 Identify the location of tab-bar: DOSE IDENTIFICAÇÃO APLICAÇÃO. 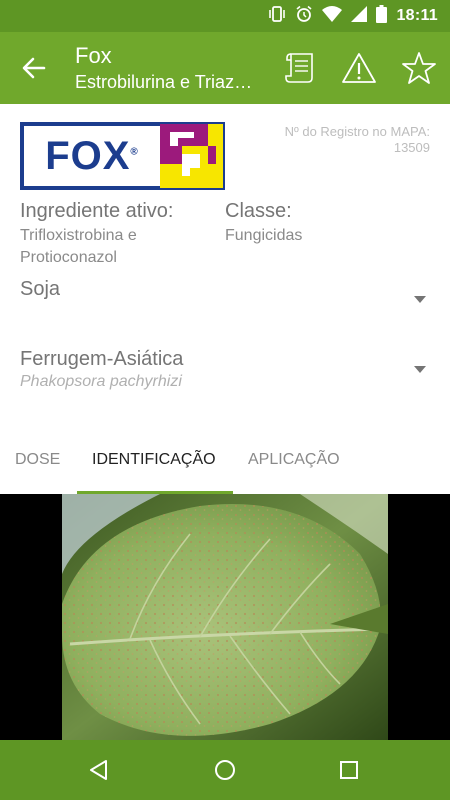
(225, 460).